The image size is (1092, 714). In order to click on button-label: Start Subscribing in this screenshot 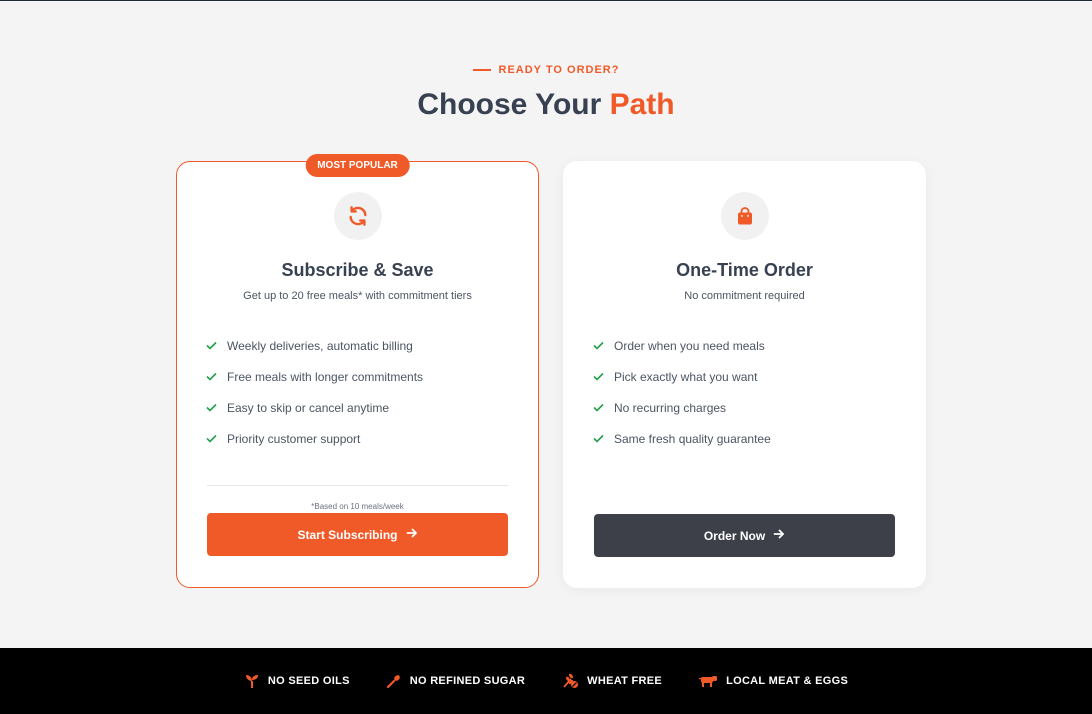, I will do `click(347, 534)`.